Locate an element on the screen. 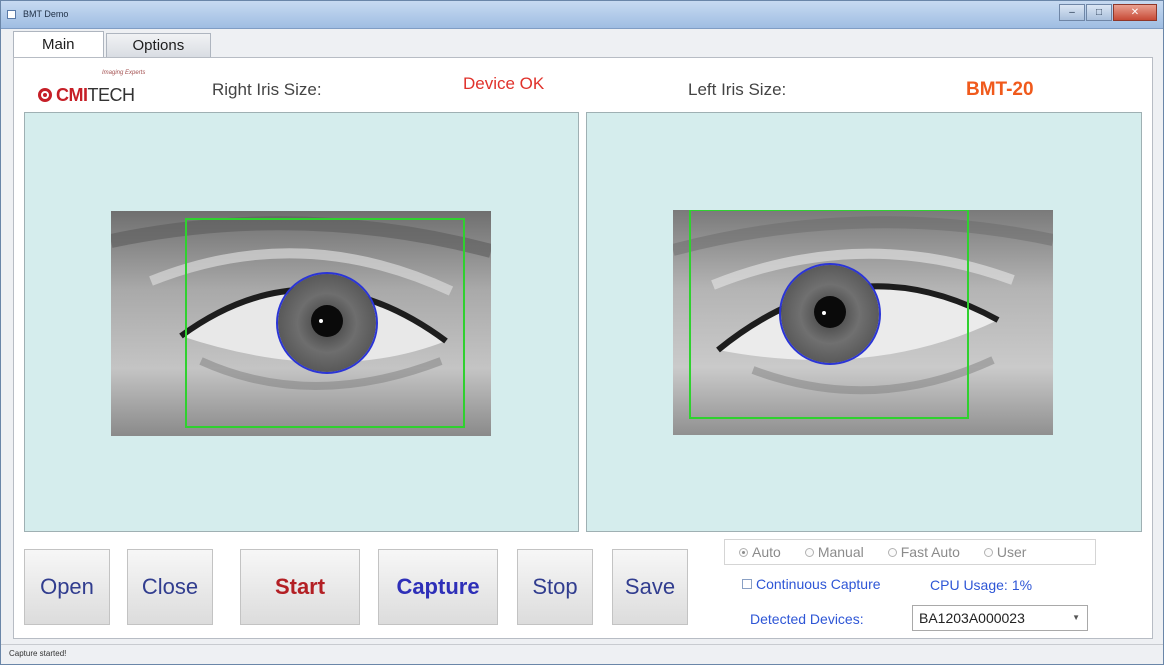 This screenshot has height=665, width=1164. window-title: BMT Demo is located at coordinates (46, 14).